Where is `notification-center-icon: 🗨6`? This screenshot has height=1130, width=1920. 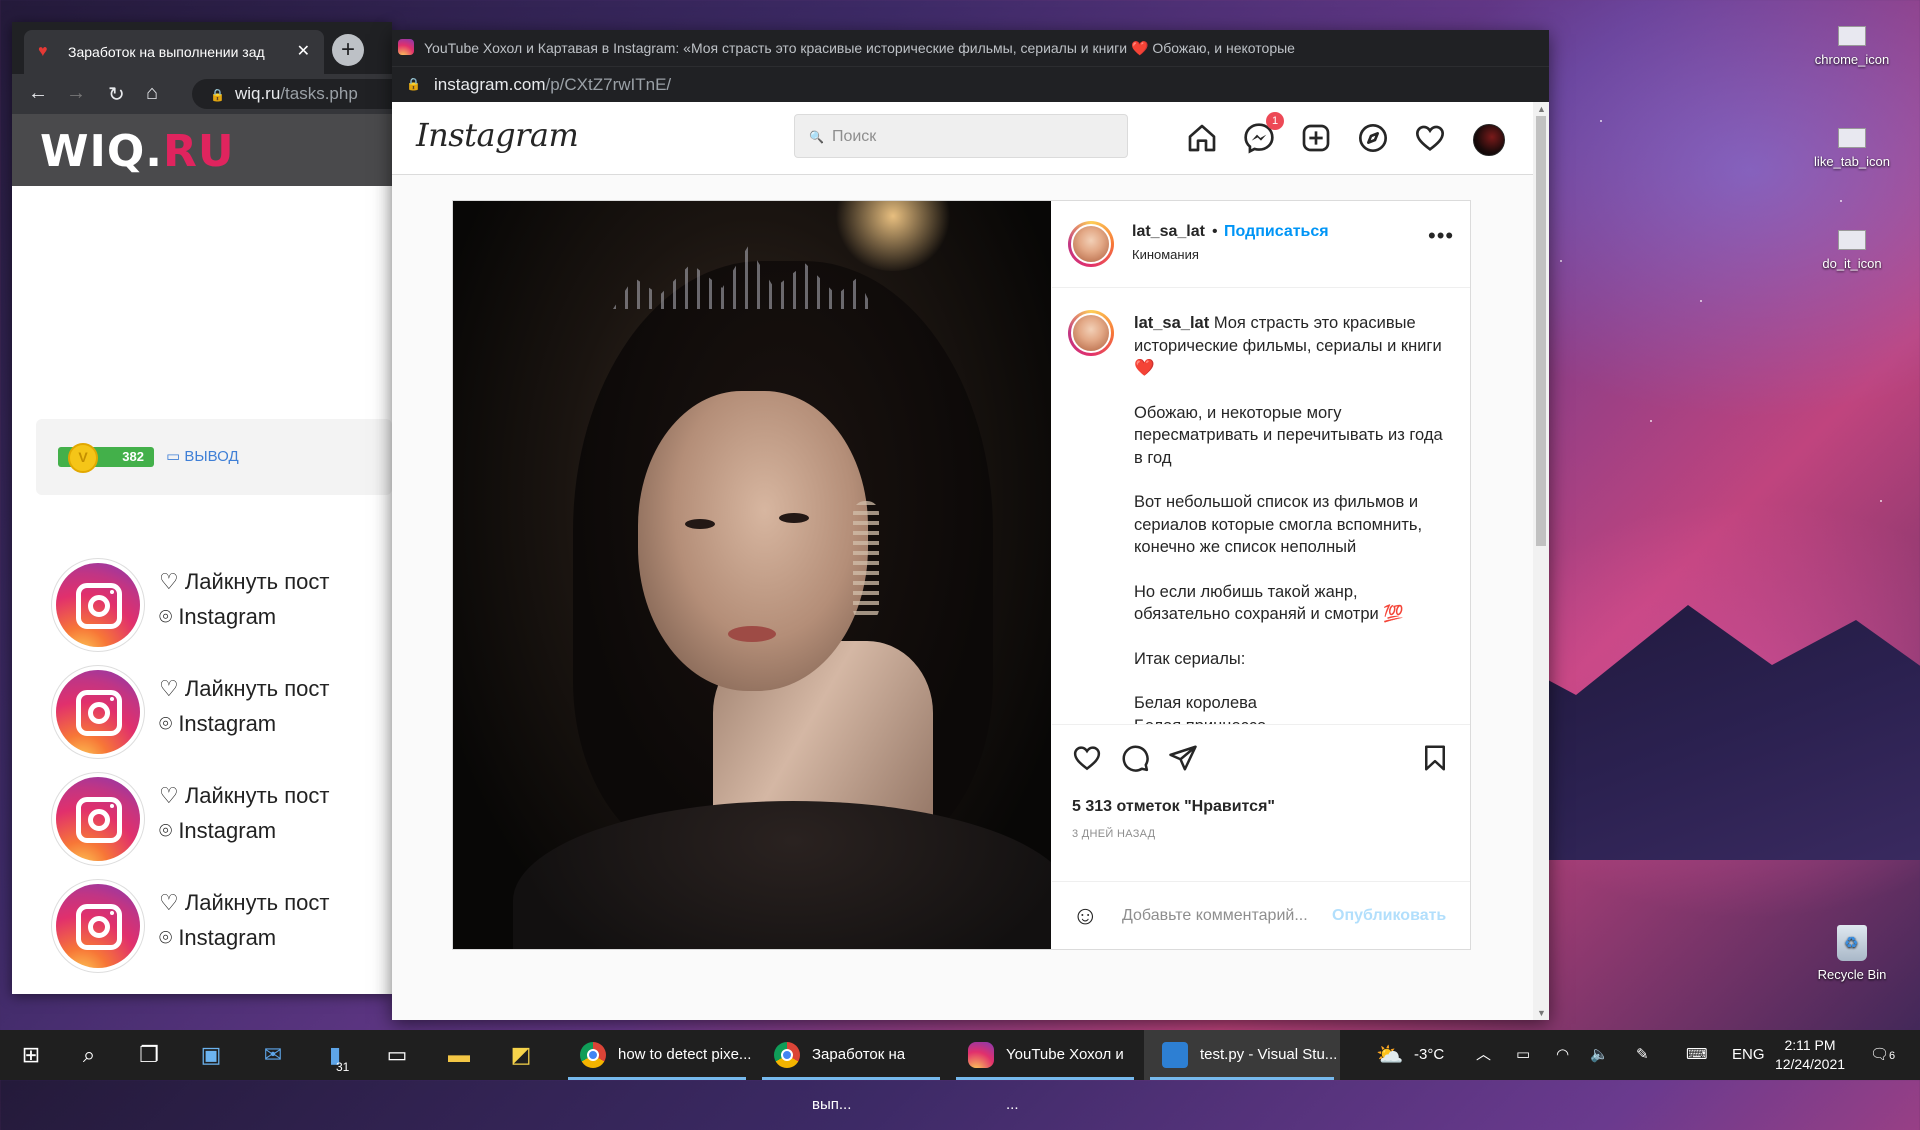
notification-center-icon: 🗨6 is located at coordinates (1882, 1055).